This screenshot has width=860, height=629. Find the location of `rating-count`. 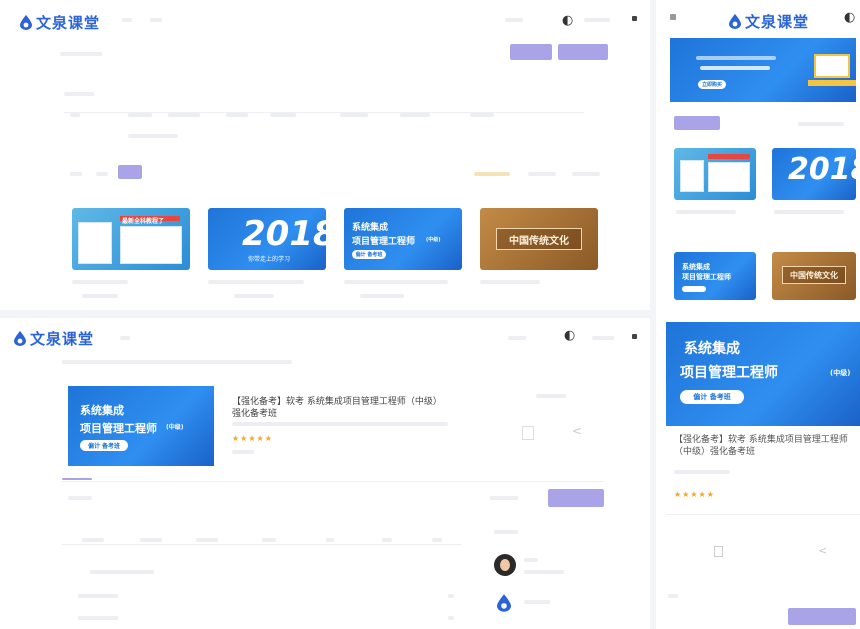

rating-count is located at coordinates (243, 452).